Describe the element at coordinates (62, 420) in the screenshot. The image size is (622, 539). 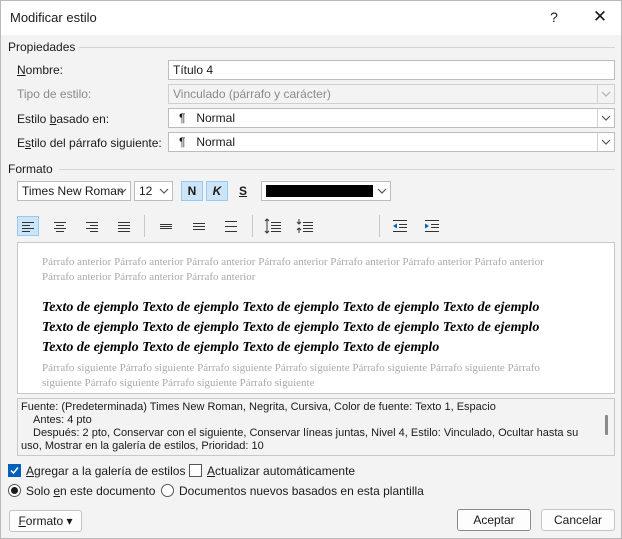
I see `description-line-2: Antes: 4 pto` at that location.